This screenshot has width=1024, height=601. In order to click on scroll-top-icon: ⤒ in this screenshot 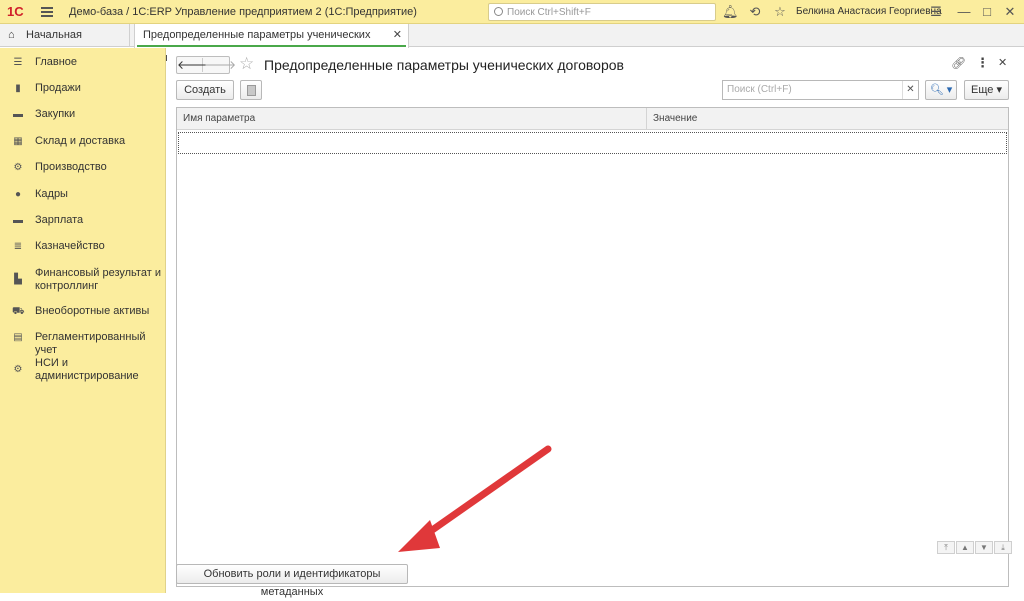, I will do `click(946, 547)`.